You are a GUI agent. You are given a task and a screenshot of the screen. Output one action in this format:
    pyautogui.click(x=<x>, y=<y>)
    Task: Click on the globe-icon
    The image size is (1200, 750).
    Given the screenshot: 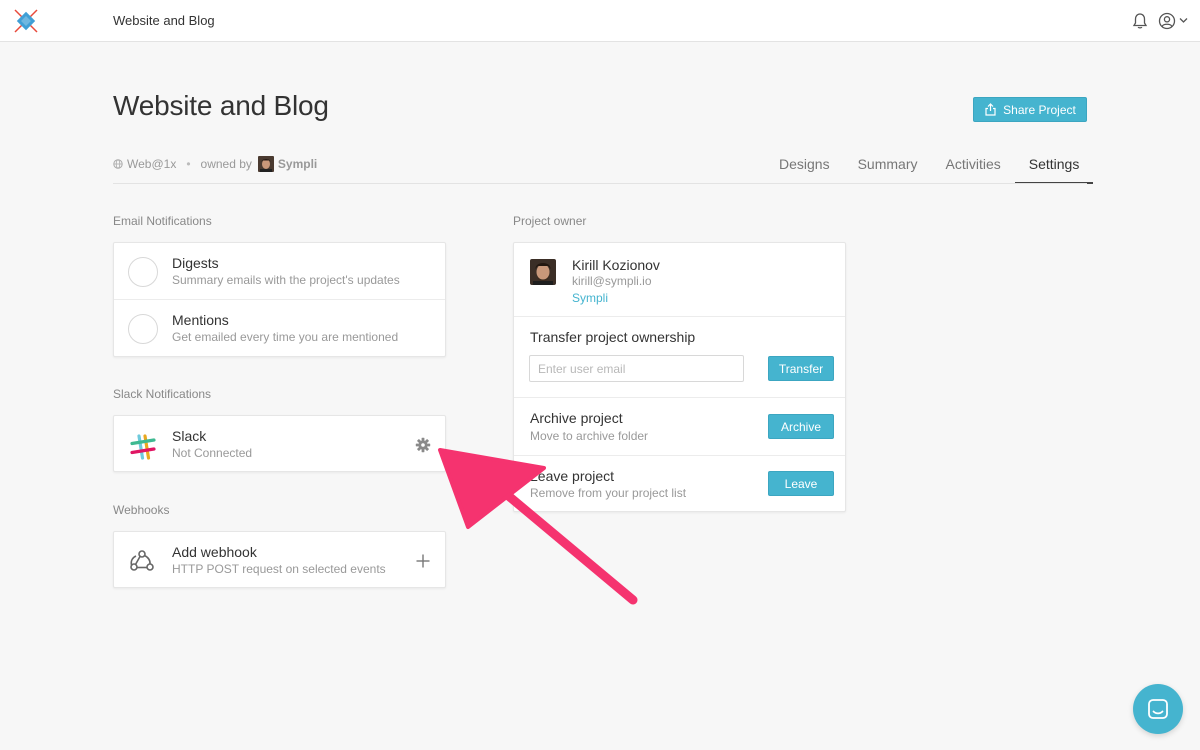 What is the action you would take?
    pyautogui.click(x=118, y=164)
    